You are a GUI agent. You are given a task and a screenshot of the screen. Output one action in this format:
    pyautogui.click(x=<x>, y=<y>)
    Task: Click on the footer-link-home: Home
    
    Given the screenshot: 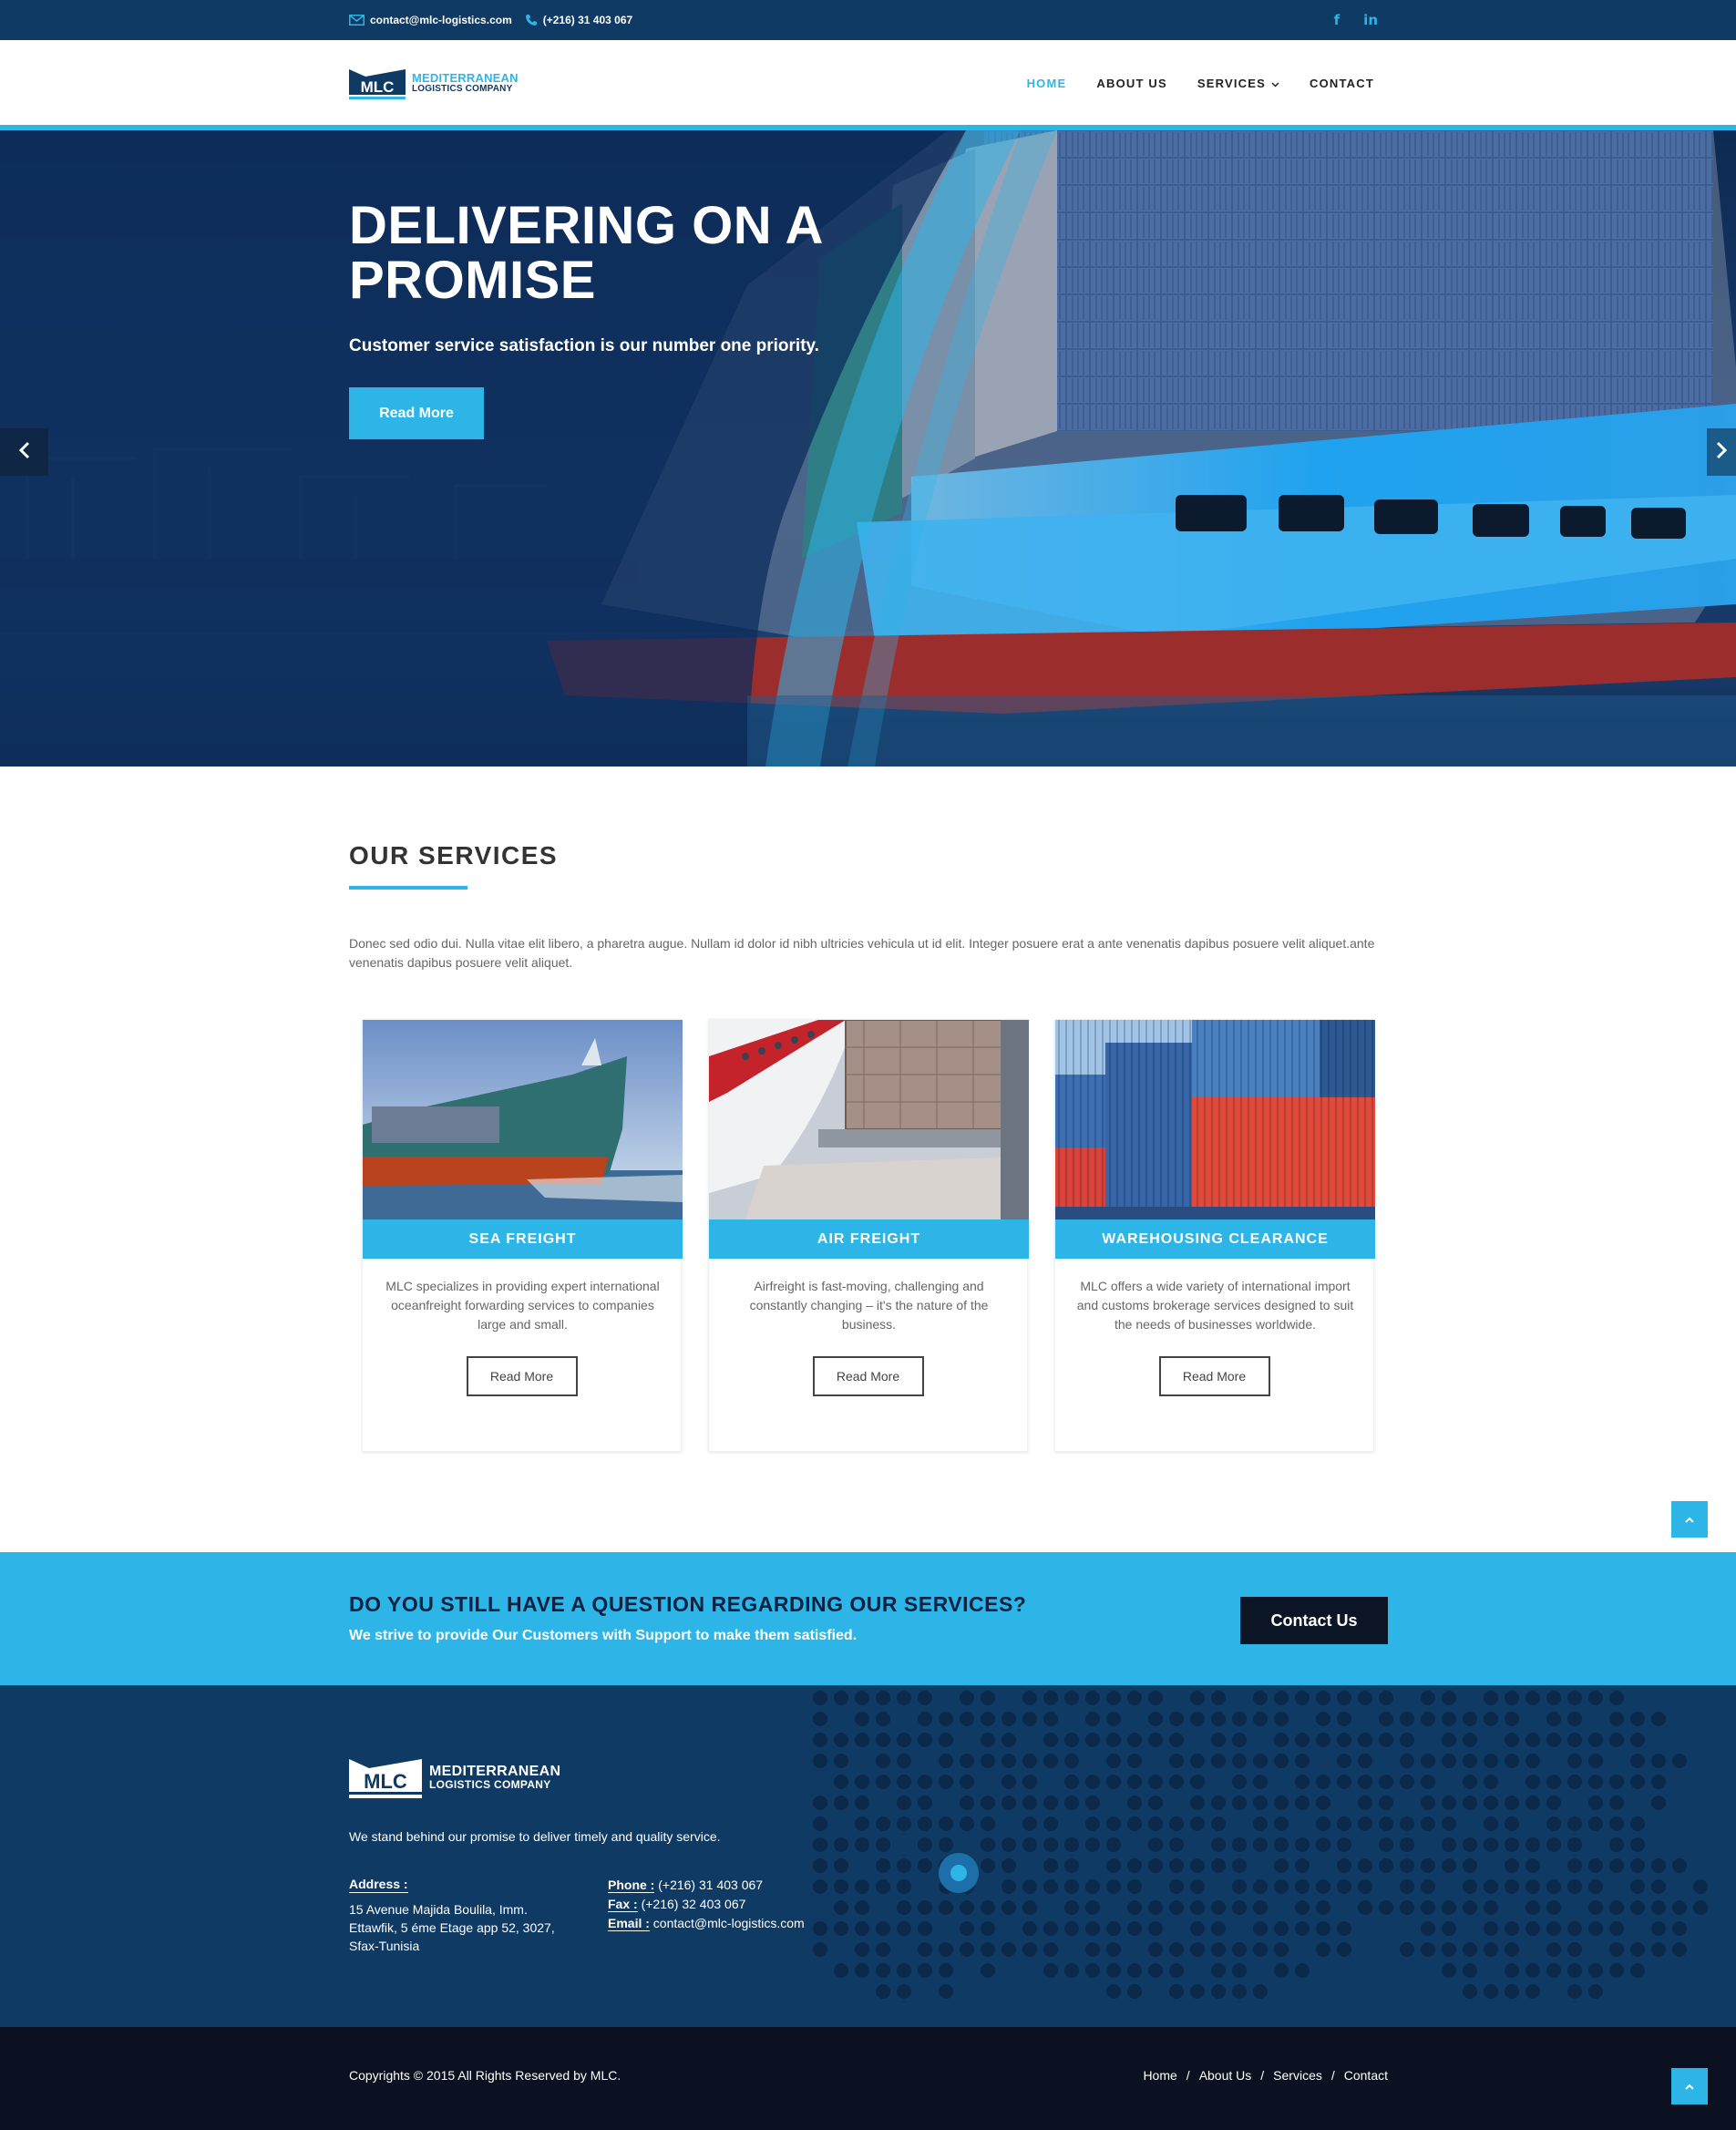 What is the action you would take?
    pyautogui.click(x=1159, y=2075)
    